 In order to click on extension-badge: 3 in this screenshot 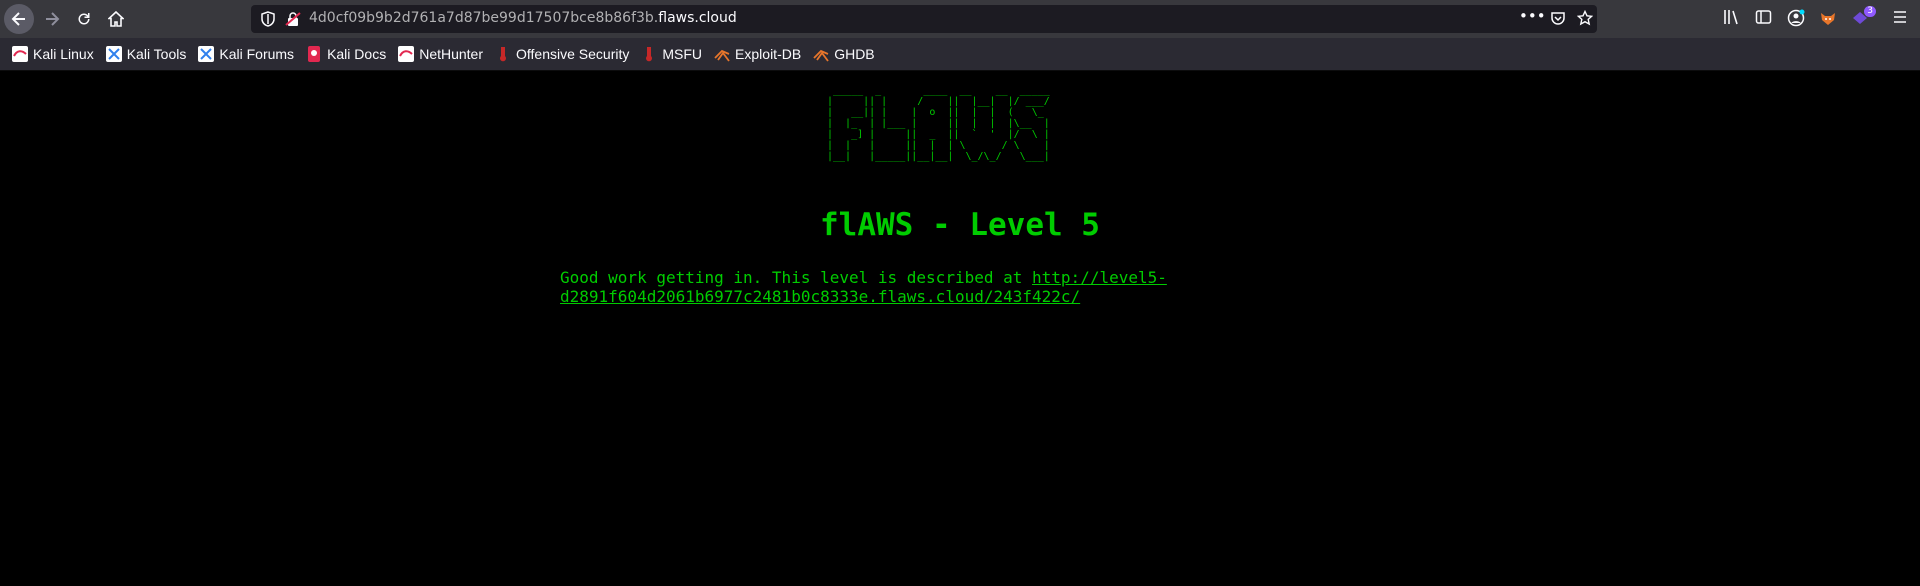, I will do `click(1870, 11)`.